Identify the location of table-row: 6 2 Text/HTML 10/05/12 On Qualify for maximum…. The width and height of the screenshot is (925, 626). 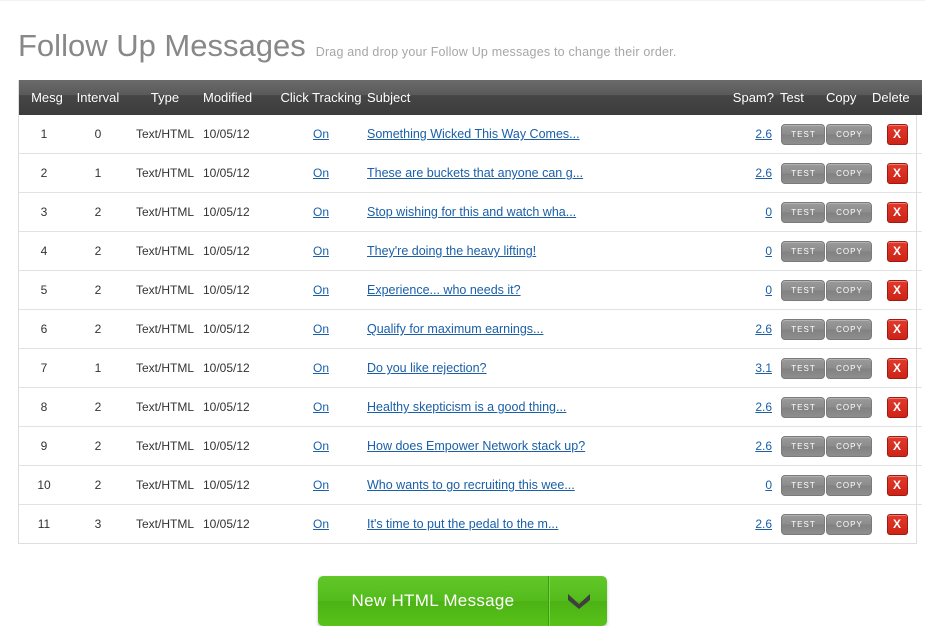
(470, 329).